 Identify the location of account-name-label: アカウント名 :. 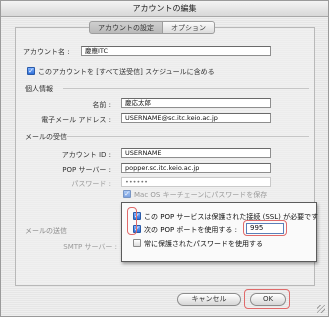
(46, 52).